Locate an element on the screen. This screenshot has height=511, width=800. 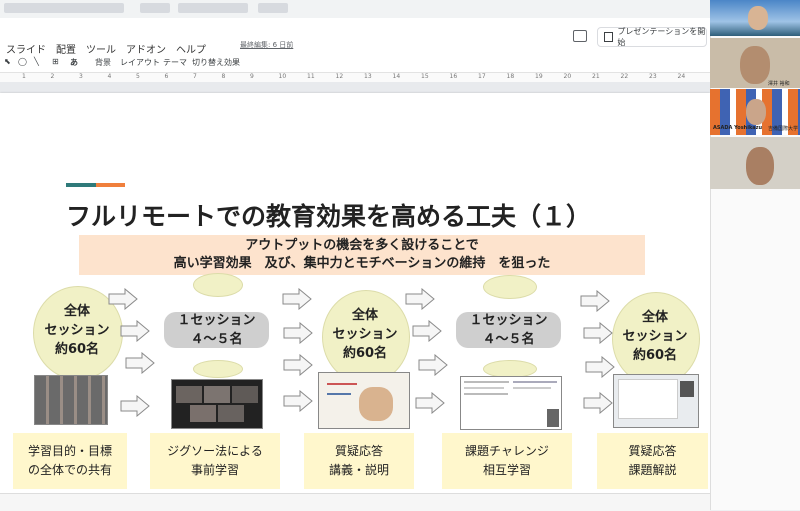
stage-caption: 質疑応答 講義・説明 is located at coordinates (359, 461).